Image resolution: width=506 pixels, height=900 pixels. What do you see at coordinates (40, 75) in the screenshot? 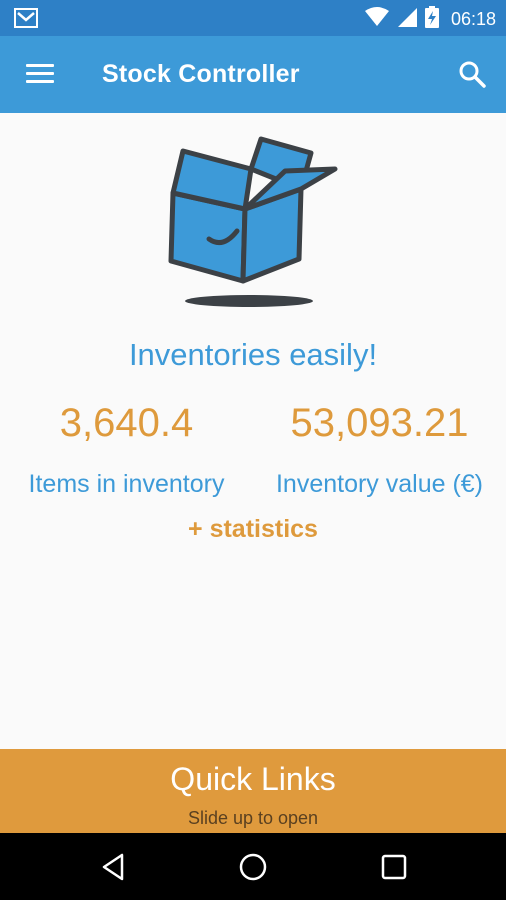
I see `hamburger-menu-icon` at bounding box center [40, 75].